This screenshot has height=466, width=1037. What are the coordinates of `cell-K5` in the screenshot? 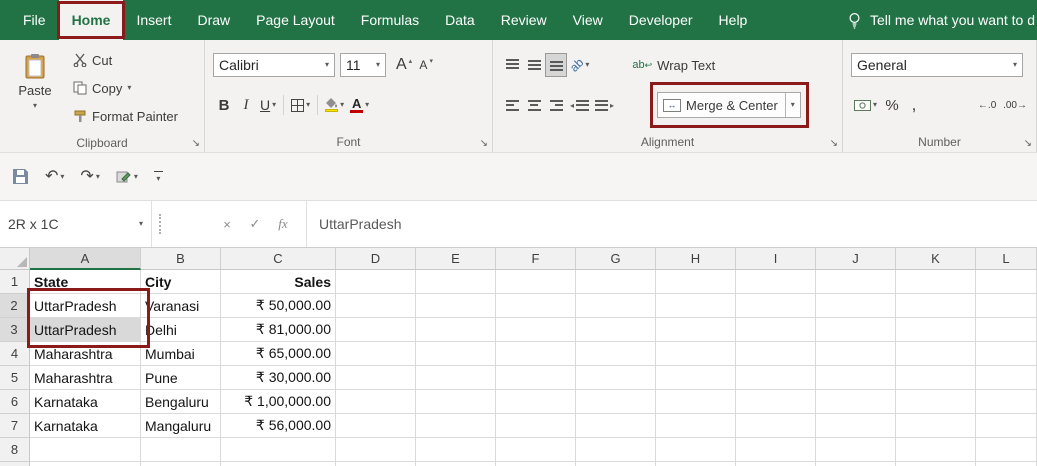 It's located at (936, 378).